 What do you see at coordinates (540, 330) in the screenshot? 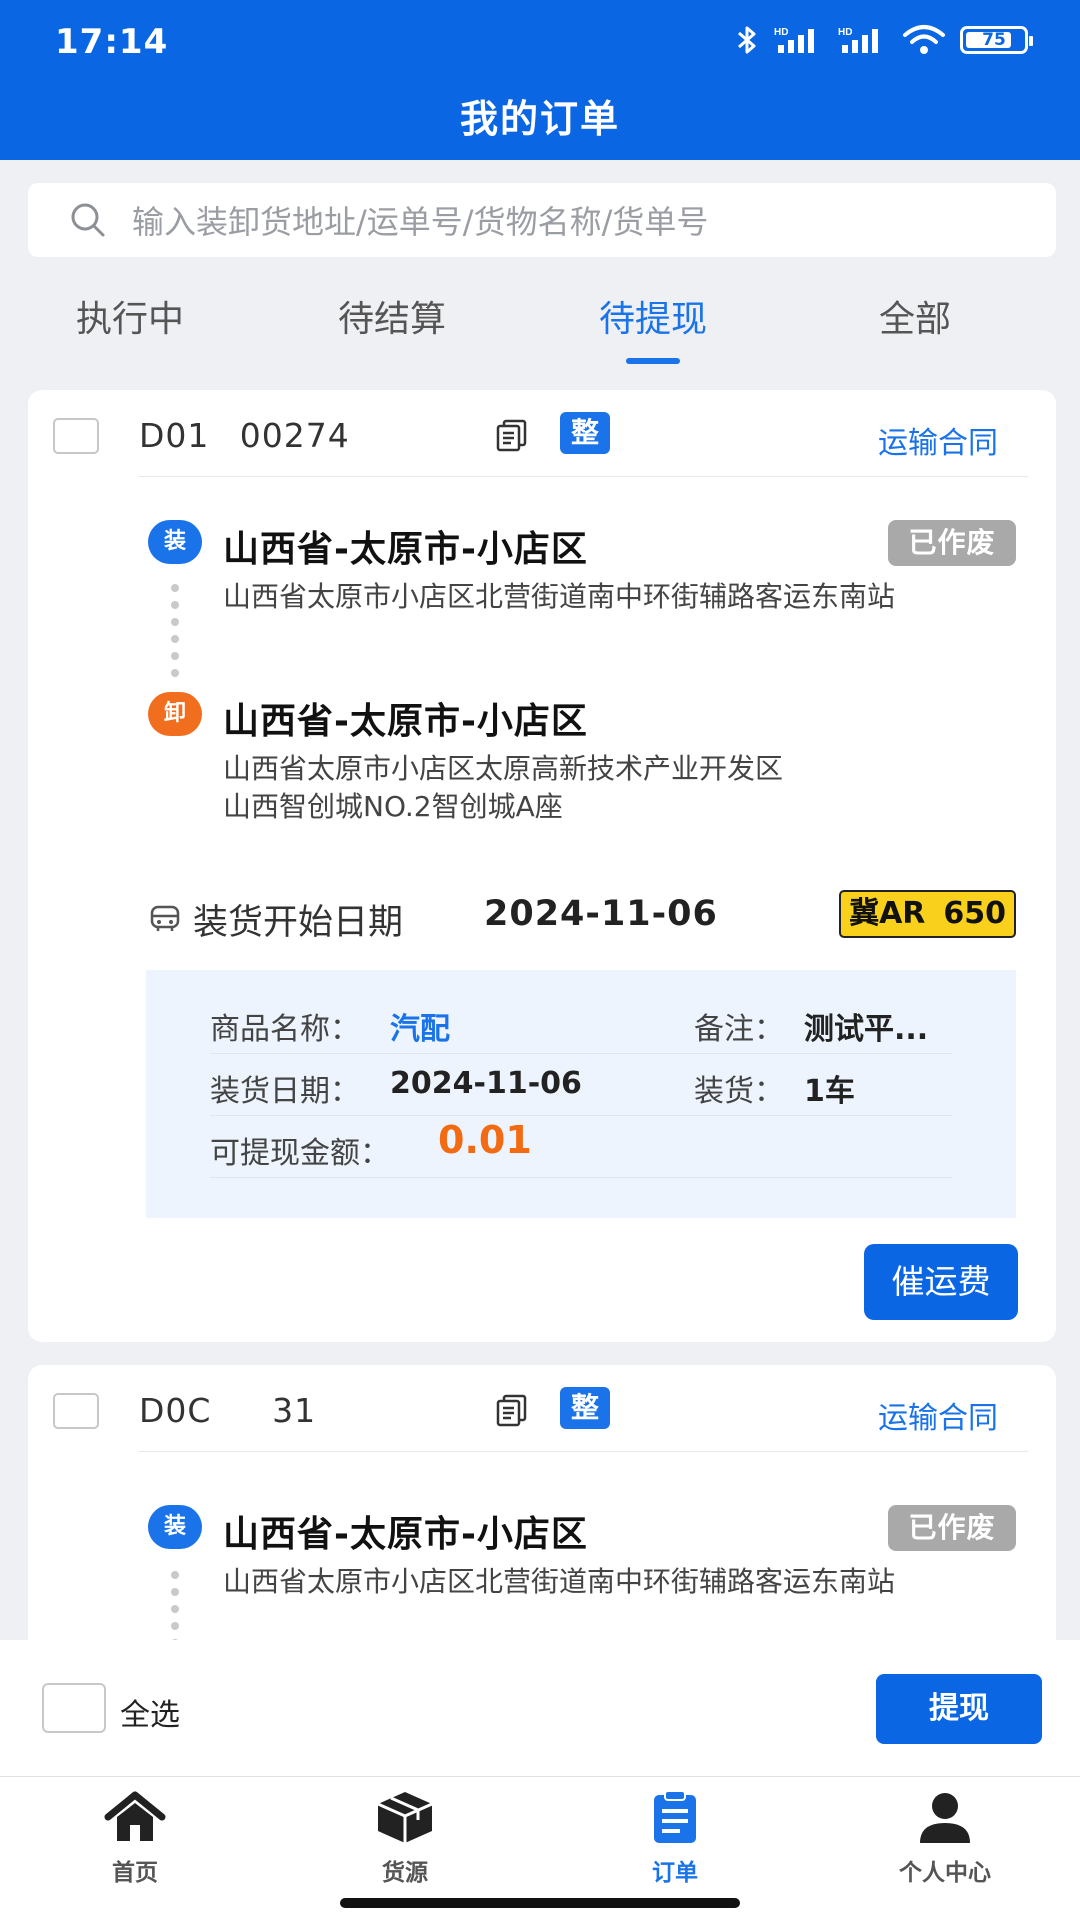
I see `order-tabs: 执行中 待结算 待提现 全部` at bounding box center [540, 330].